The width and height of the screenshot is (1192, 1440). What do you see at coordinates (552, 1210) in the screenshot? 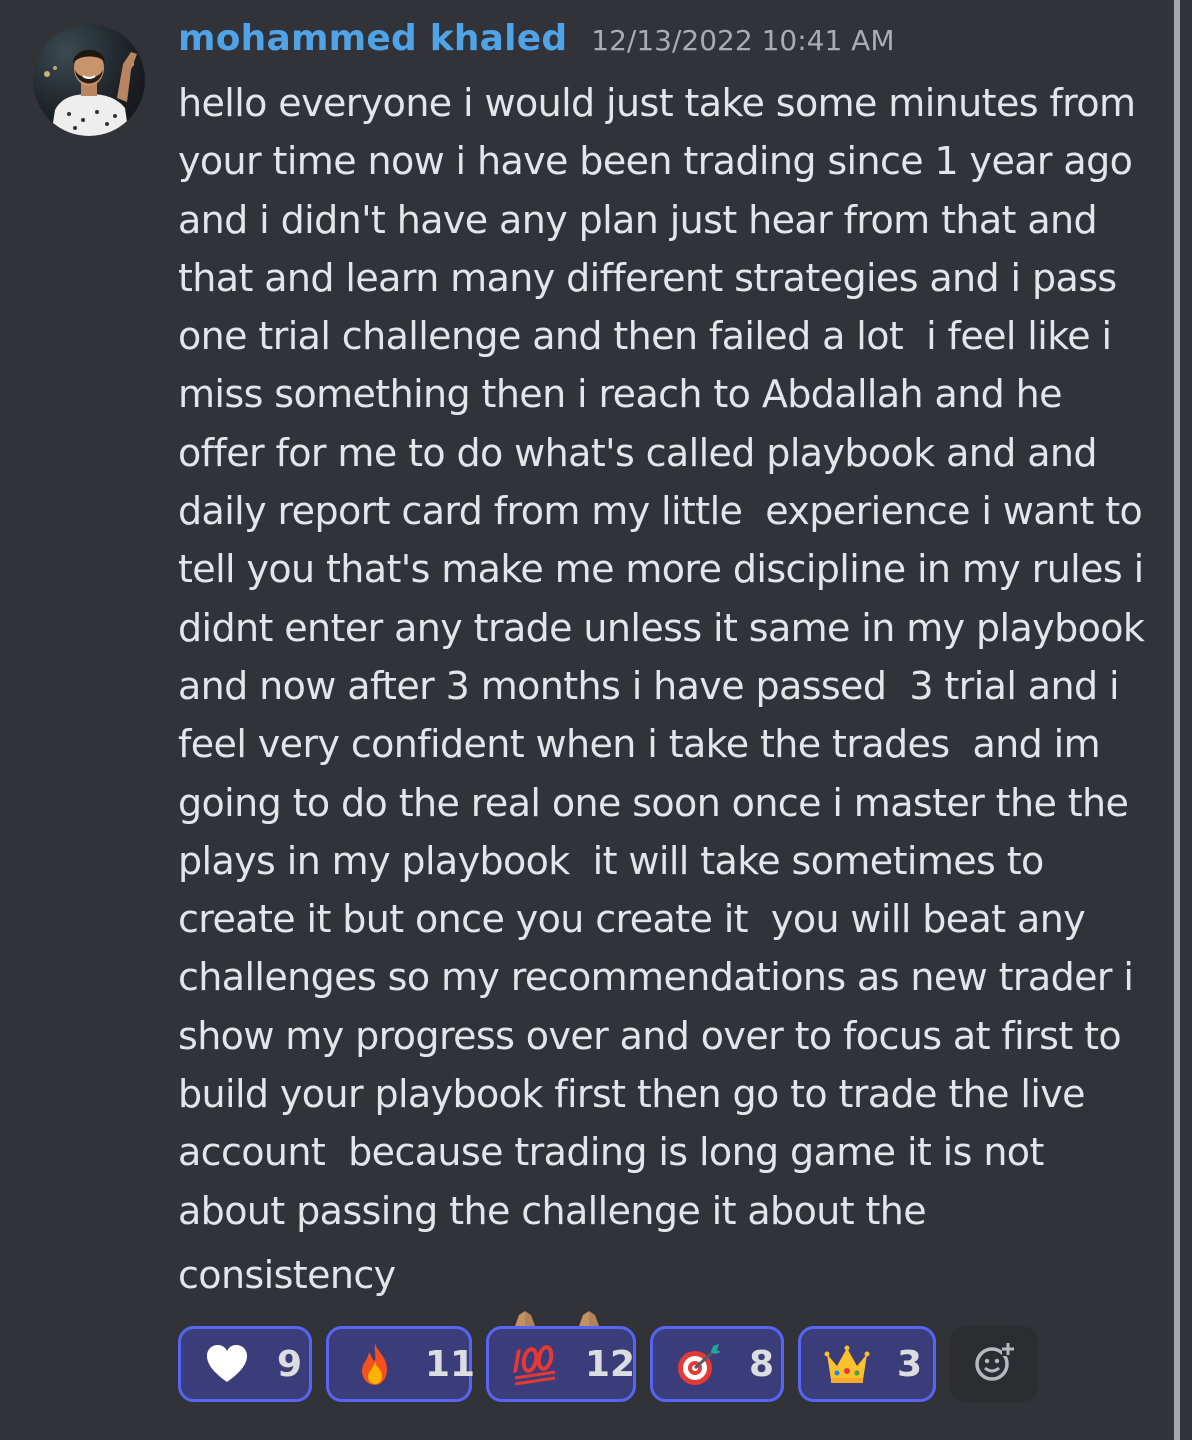
I see `message-line: about passing the challenge it about the` at bounding box center [552, 1210].